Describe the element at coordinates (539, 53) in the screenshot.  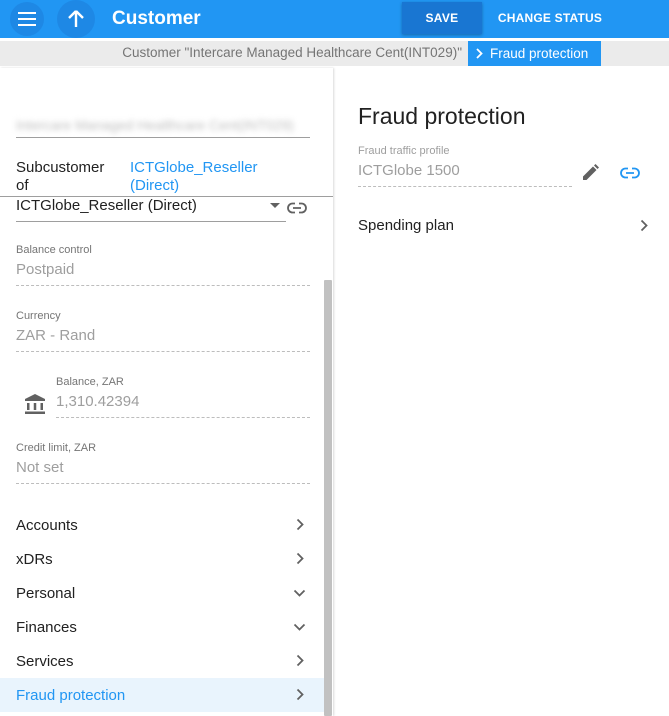
I see `breadcrumb-current-label: Fraud protection` at that location.